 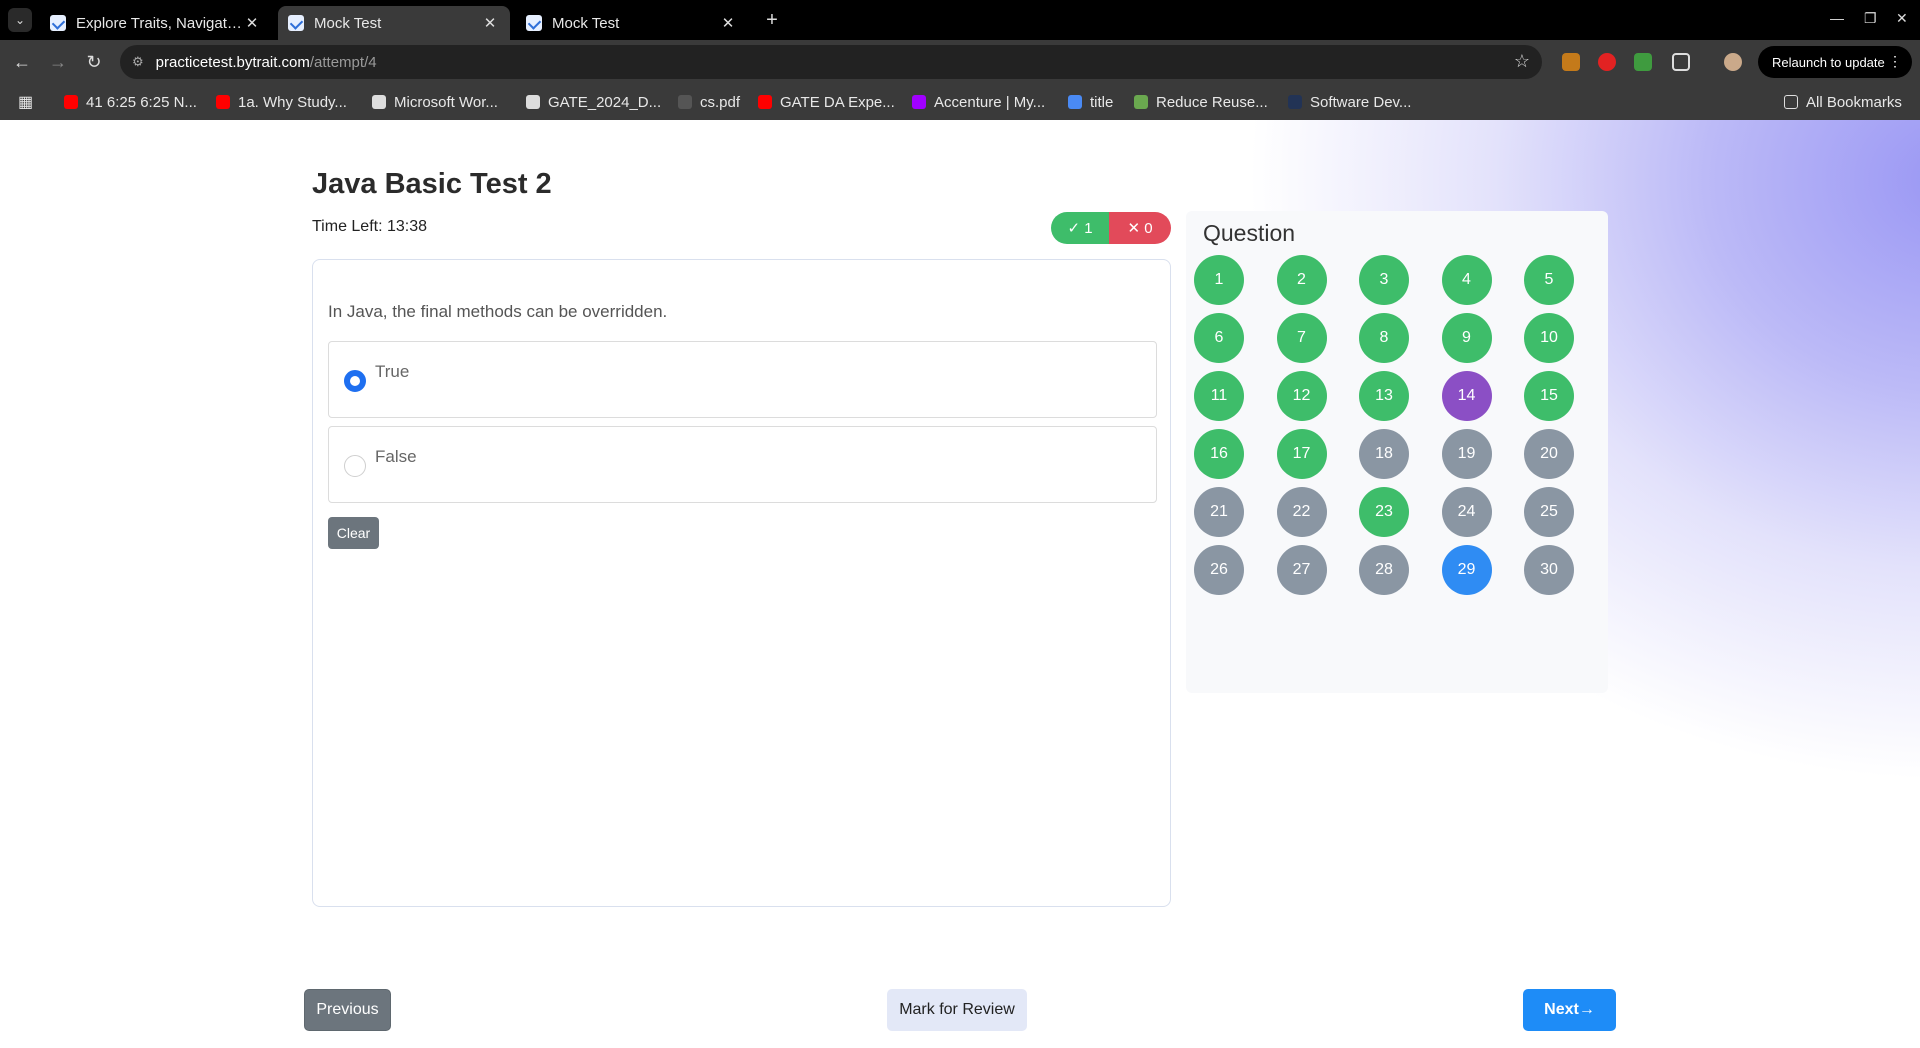 I want to click on next-button: Next→, so click(x=1569, y=1010).